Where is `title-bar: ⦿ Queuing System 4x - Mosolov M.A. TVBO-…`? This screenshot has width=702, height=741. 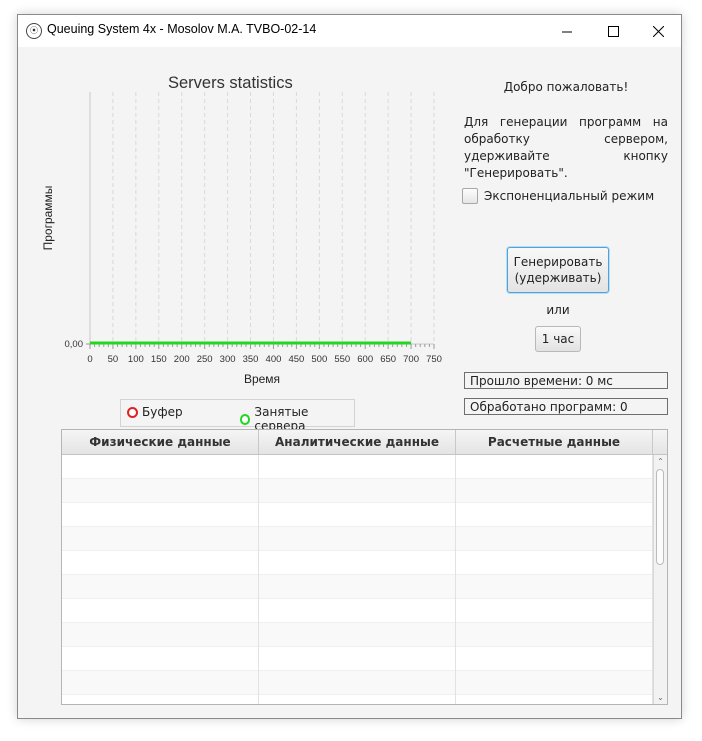
title-bar: ⦿ Queuing System 4x - Mosolov M.A. TVBO-… is located at coordinates (349, 31).